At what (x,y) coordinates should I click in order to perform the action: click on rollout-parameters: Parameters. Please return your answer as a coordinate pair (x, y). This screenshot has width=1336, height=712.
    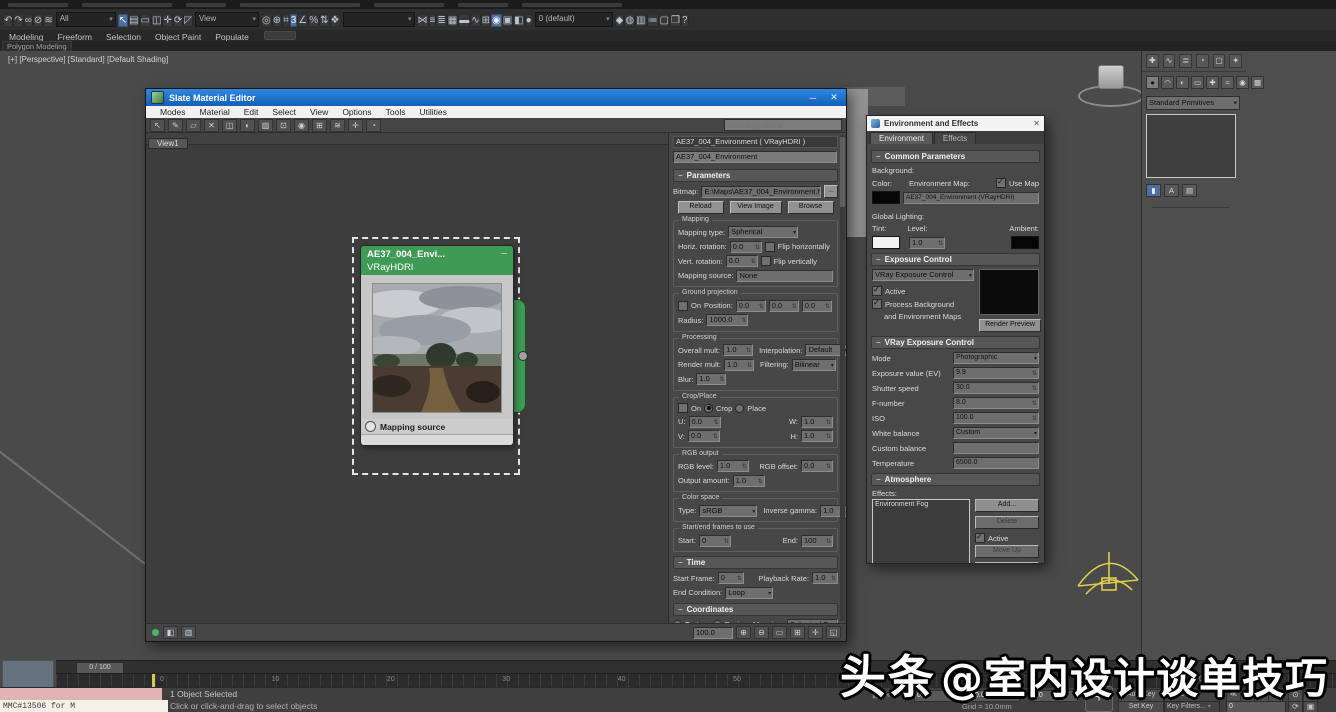
    Looking at the image, I should click on (755, 175).